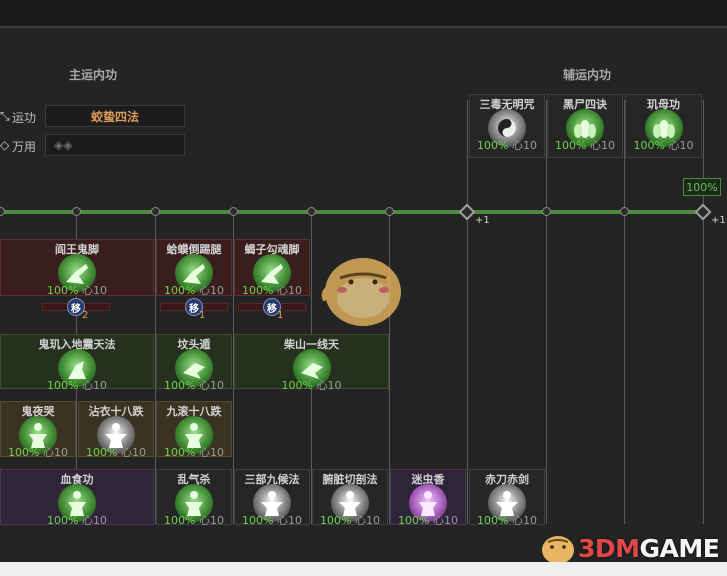 Image resolution: width=727 pixels, height=576 pixels. I want to click on skill-card: 柴山一线天 100% 心10, so click(311, 363).